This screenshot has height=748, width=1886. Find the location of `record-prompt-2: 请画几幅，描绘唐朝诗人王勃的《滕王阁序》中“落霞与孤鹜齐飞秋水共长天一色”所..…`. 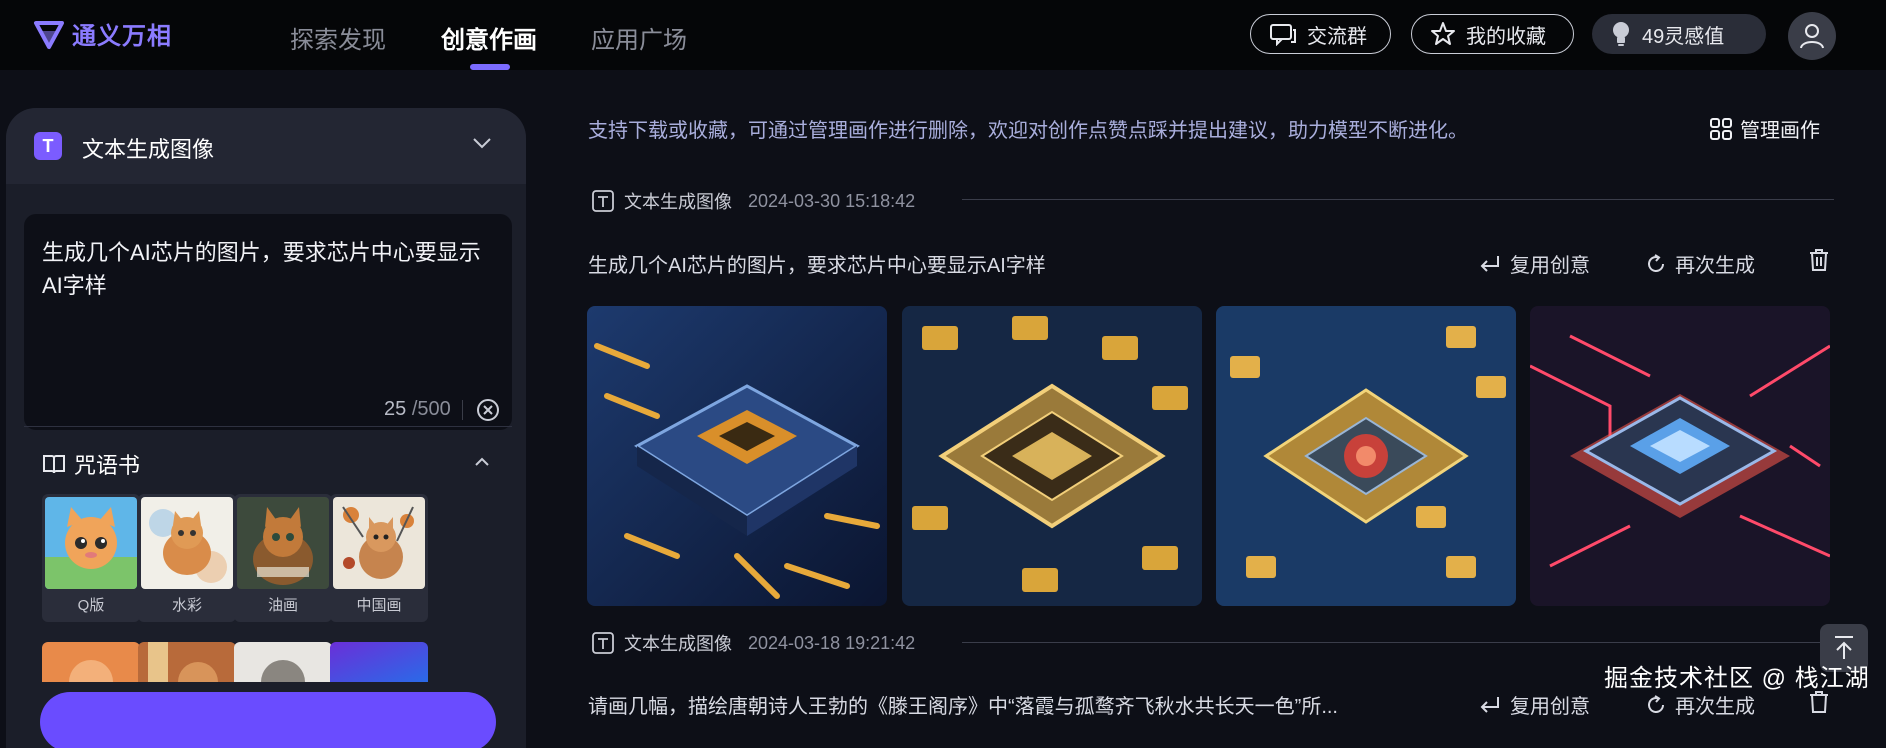

record-prompt-2: 请画几幅，描绘唐朝诗人王勃的《滕王阁序》中“落霞与孤鹜齐飞秋水共长天一色”所..… is located at coordinates (963, 707).